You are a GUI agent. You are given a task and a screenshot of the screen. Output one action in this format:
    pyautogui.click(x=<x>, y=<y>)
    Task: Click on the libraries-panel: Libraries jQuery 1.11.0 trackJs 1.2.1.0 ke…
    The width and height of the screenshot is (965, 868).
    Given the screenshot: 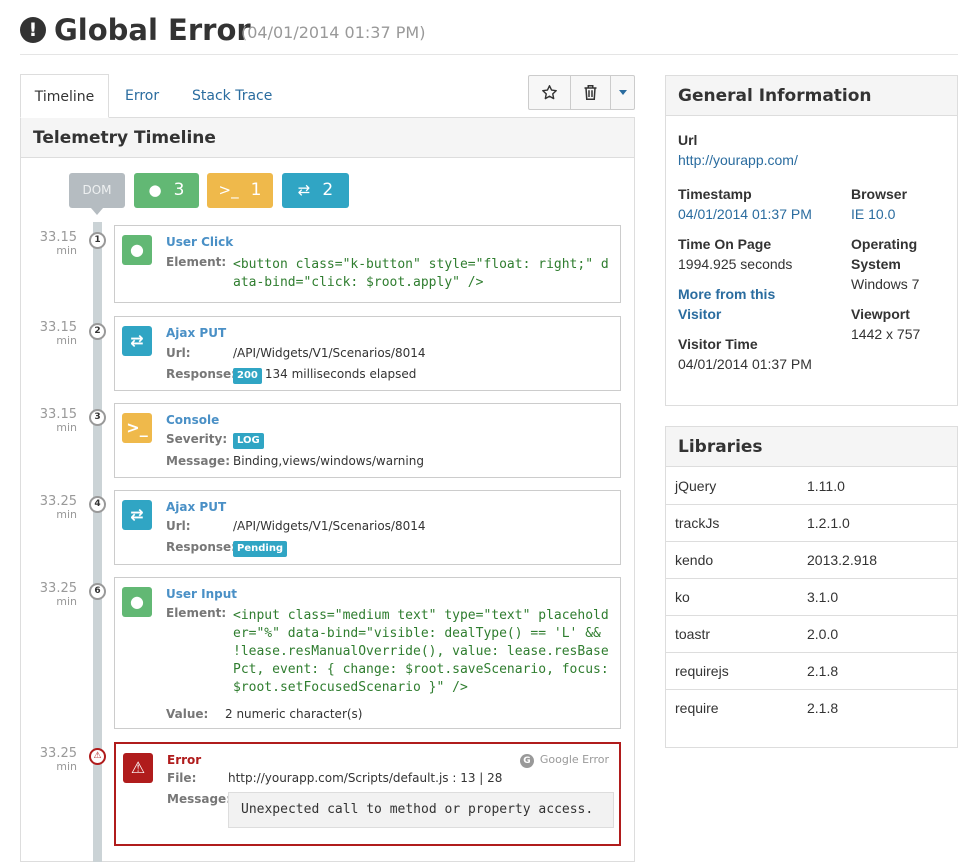 What is the action you would take?
    pyautogui.click(x=811, y=587)
    